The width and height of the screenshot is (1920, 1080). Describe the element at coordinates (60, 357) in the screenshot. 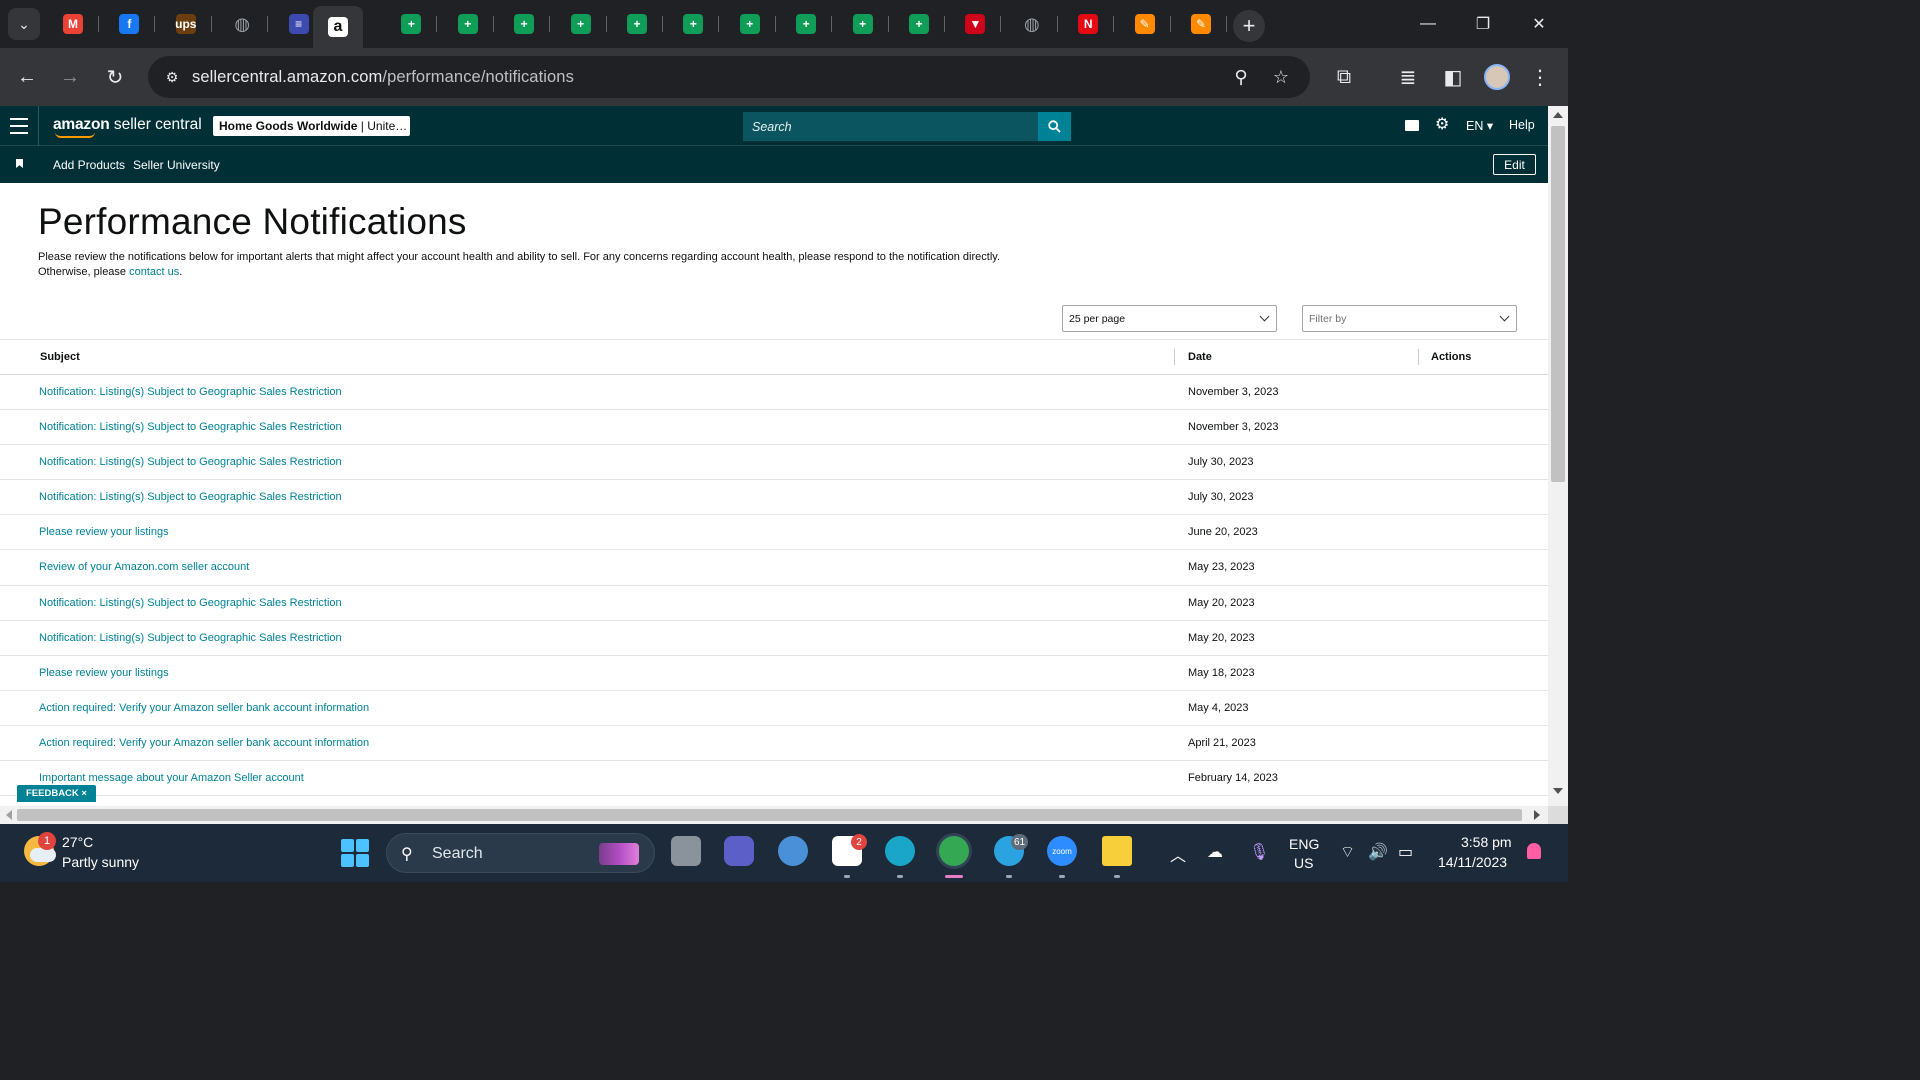

I see `column-subject: Subject` at that location.